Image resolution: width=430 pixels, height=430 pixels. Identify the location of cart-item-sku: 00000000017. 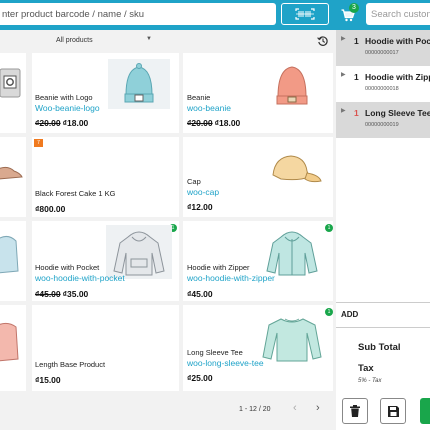
(382, 53).